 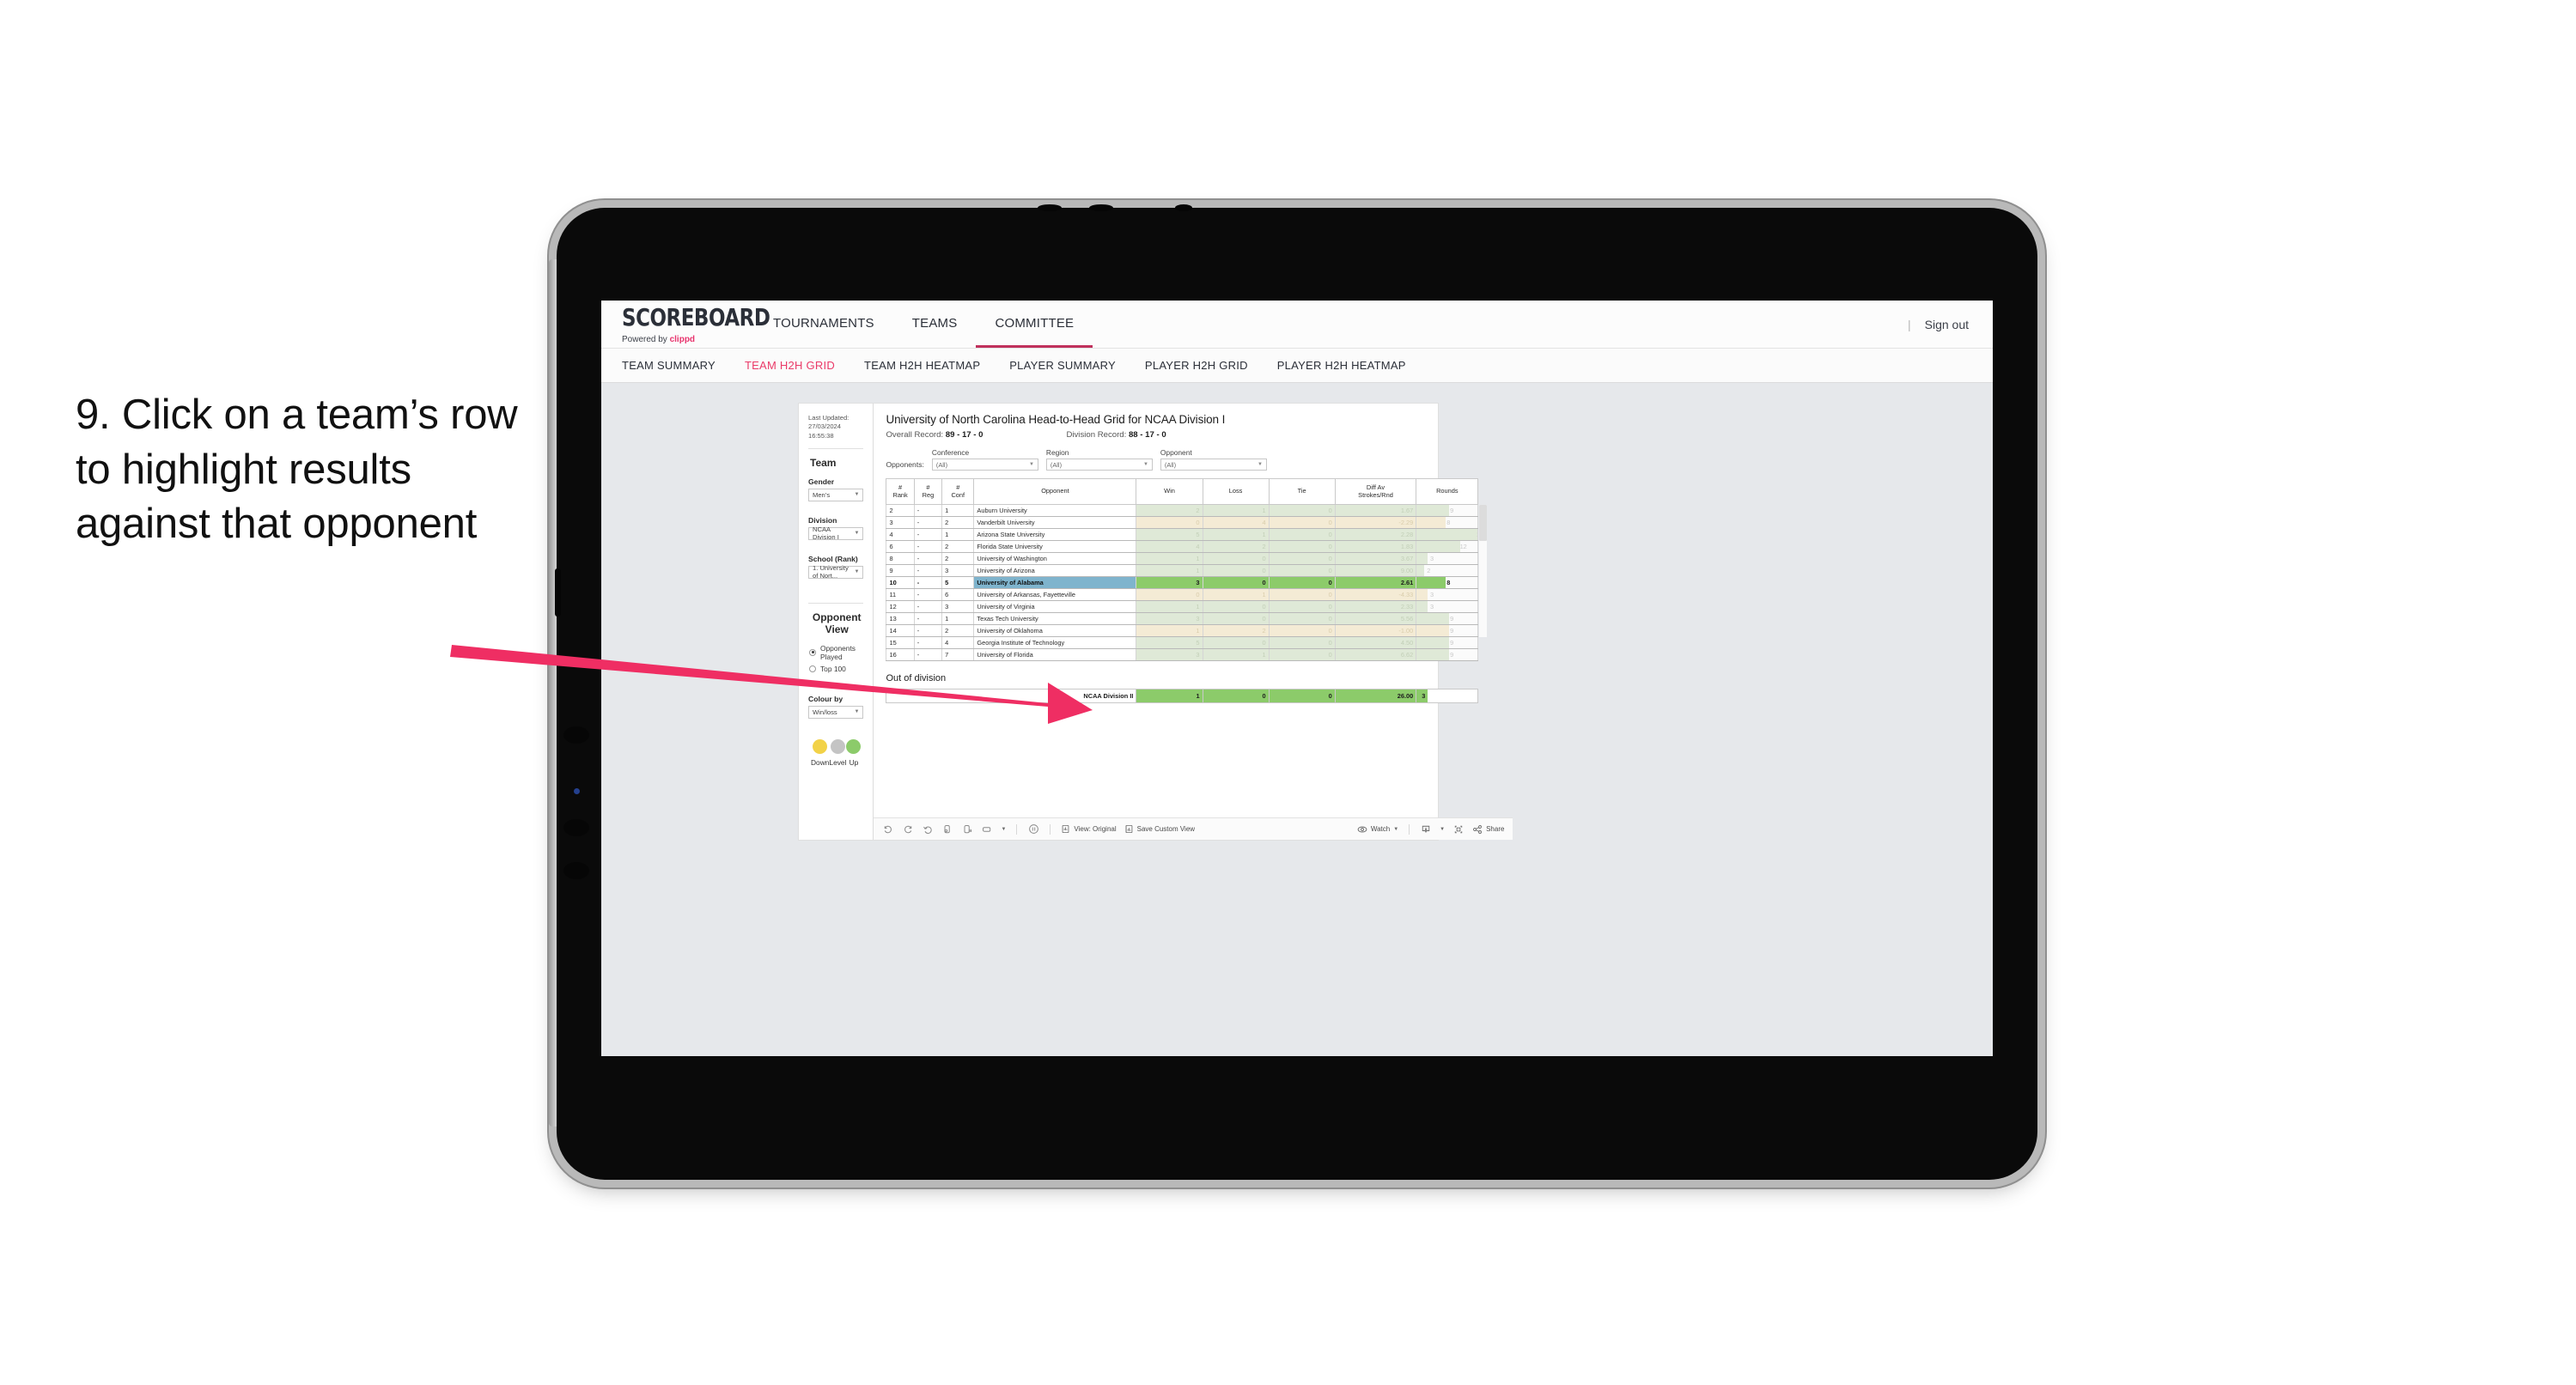 I want to click on device-preview-icon, so click(x=987, y=829).